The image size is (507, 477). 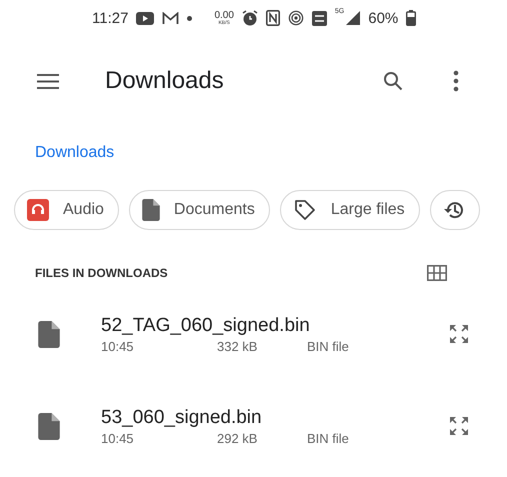 I want to click on tag-icon, so click(x=304, y=210).